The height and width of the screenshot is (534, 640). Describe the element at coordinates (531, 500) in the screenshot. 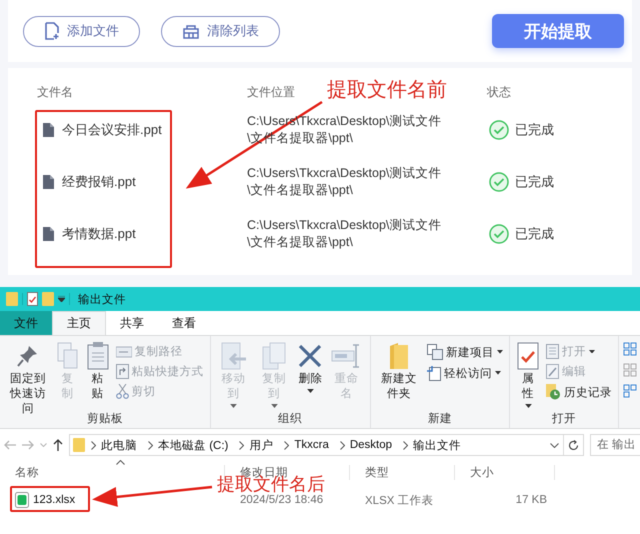

I see `file-size: 17 KB` at that location.